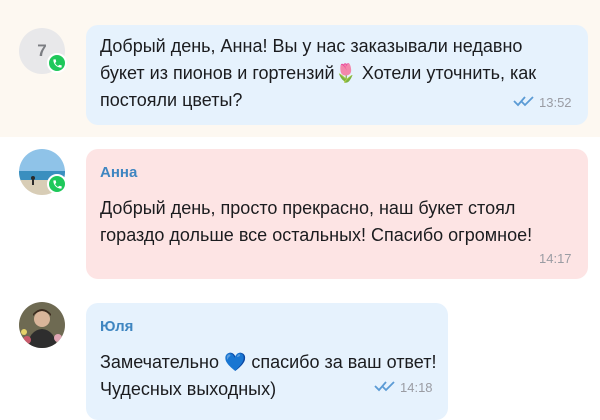 The height and width of the screenshot is (420, 600). I want to click on avatar-label: 7, so click(42, 50).